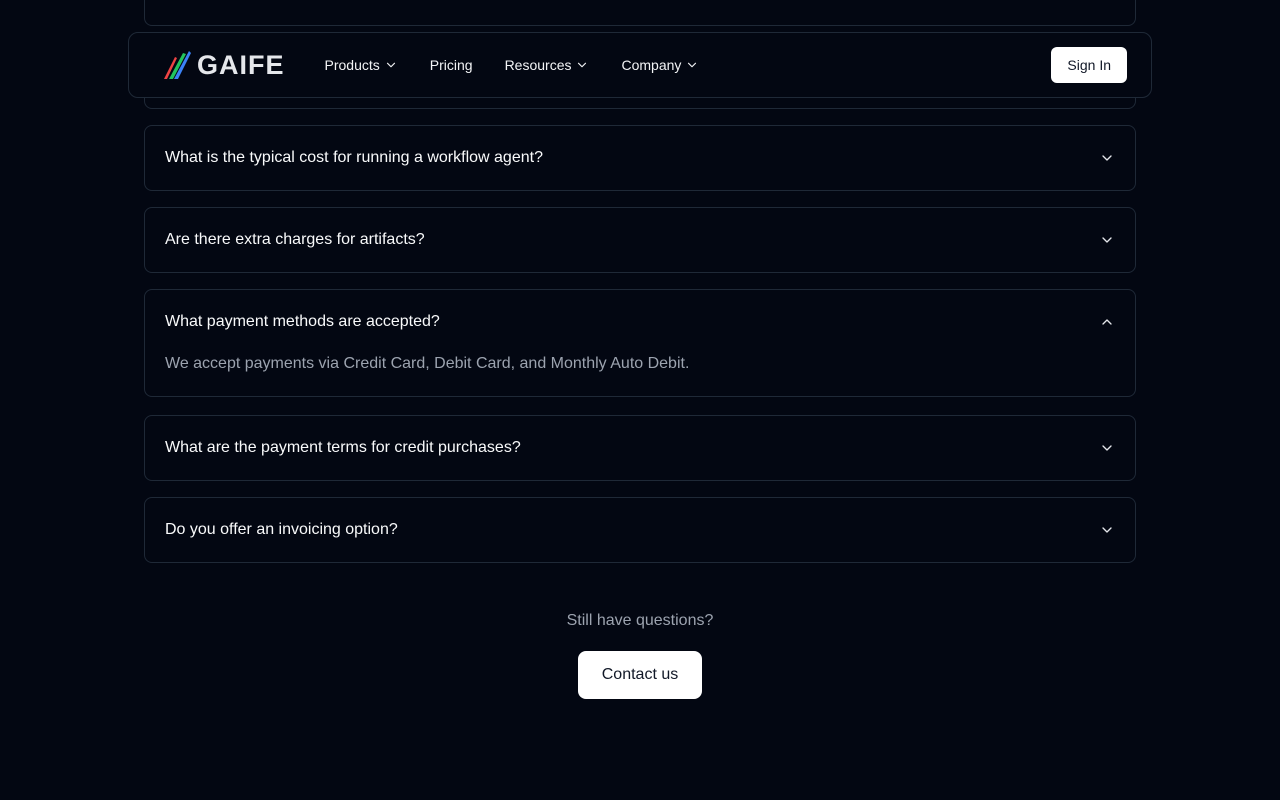 The height and width of the screenshot is (800, 1280). What do you see at coordinates (177, 65) in the screenshot?
I see `gaife-logo-icon` at bounding box center [177, 65].